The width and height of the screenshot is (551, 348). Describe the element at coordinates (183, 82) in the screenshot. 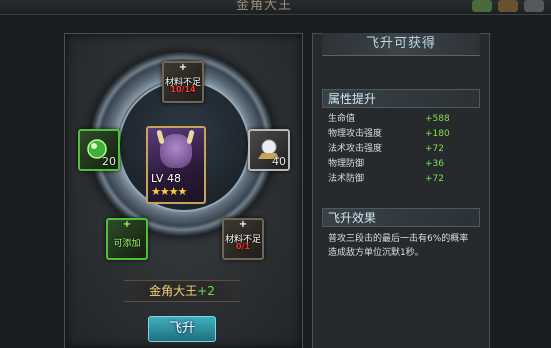

I see `material-slot-top: + 材料不足 10/14` at that location.